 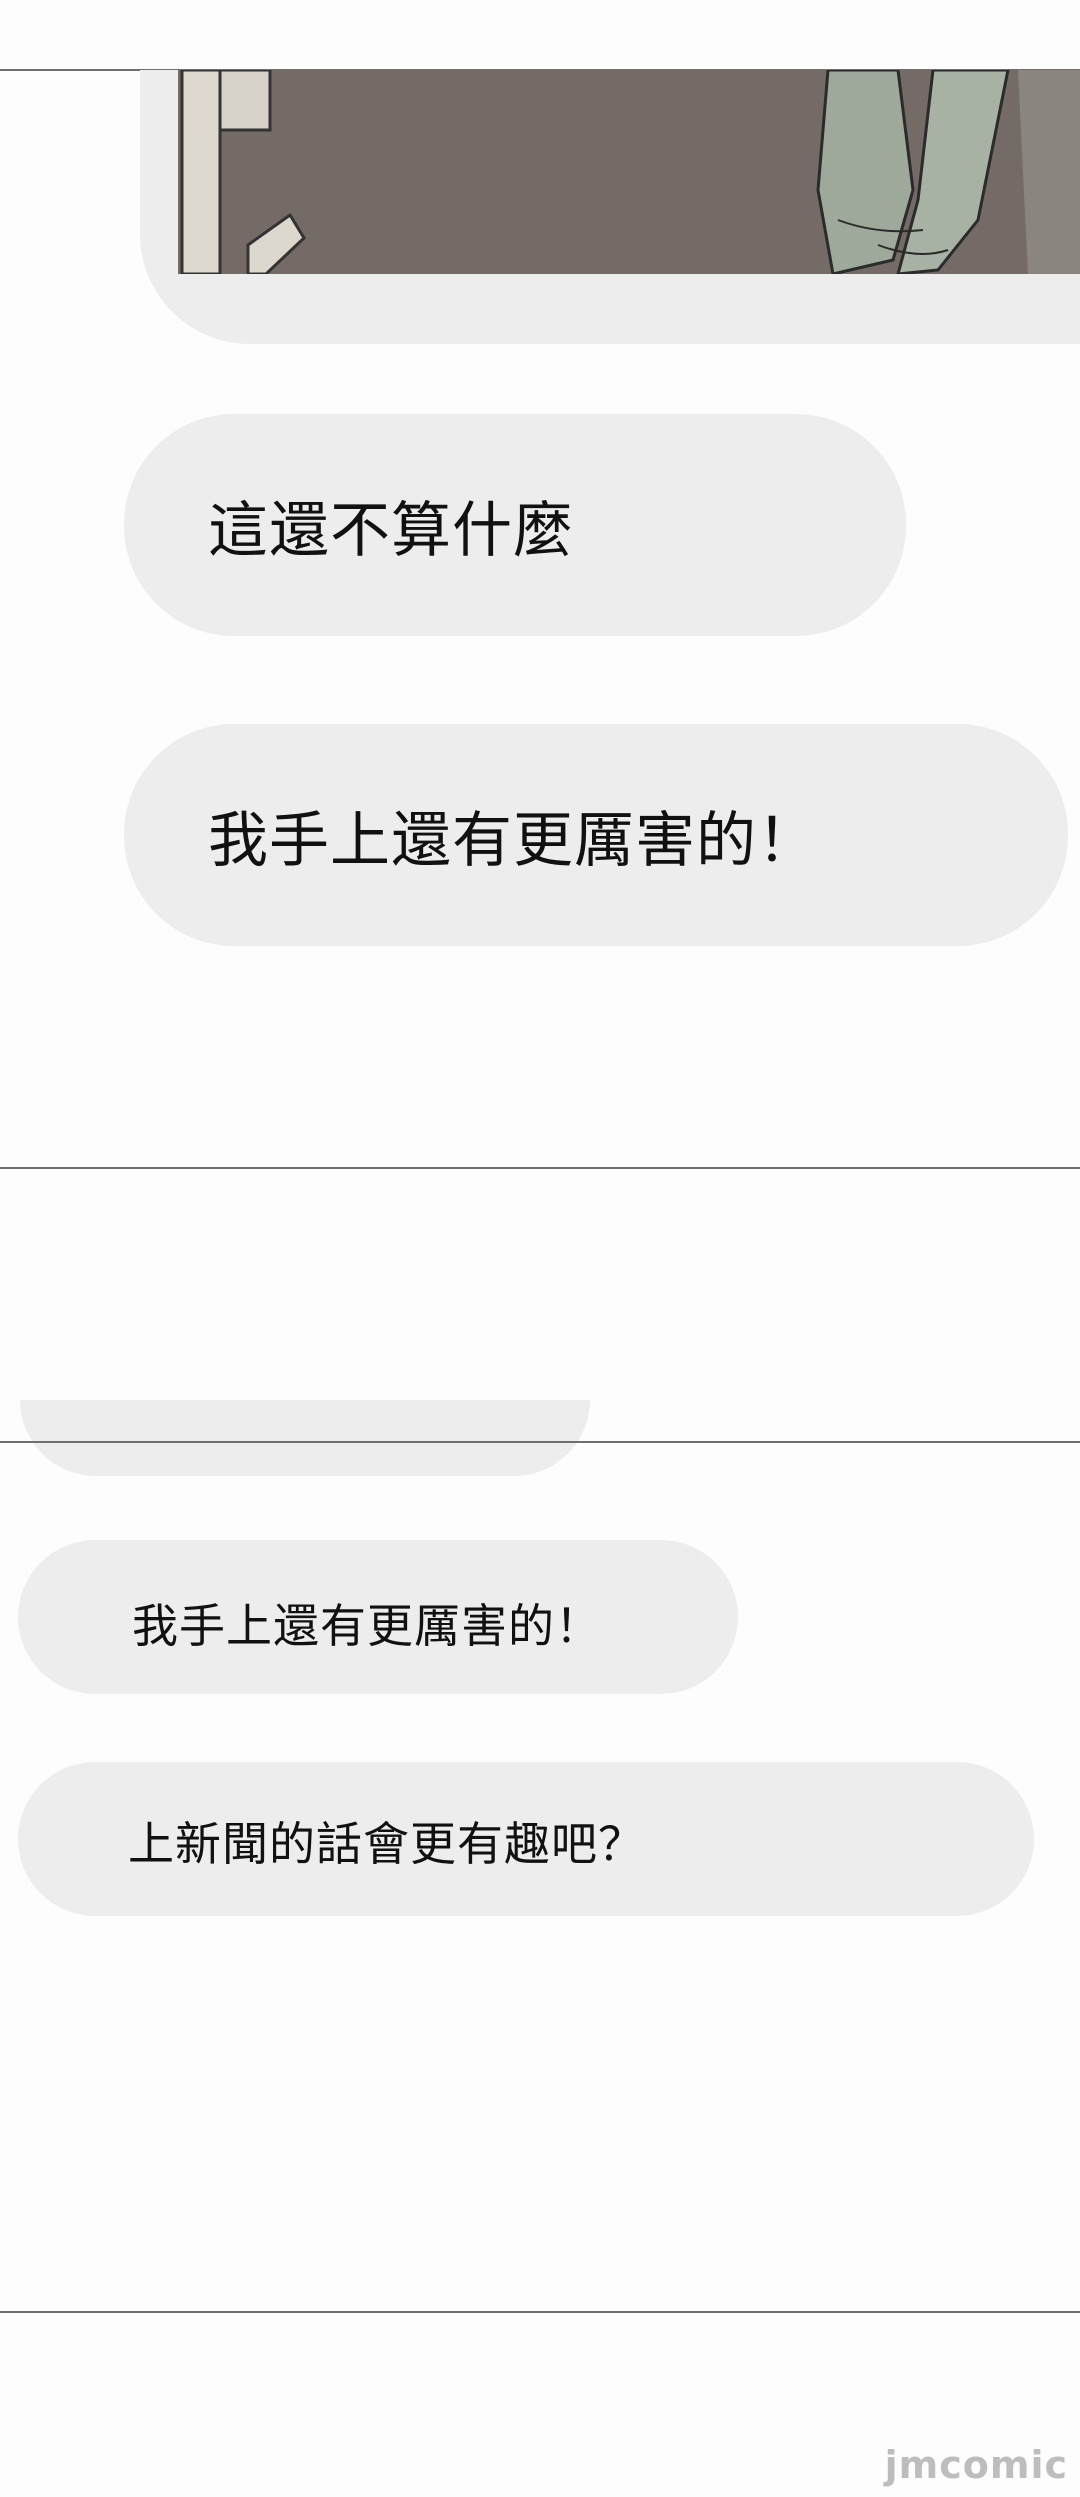 What do you see at coordinates (976, 2465) in the screenshot?
I see `watermark-logo: jmcomic` at bounding box center [976, 2465].